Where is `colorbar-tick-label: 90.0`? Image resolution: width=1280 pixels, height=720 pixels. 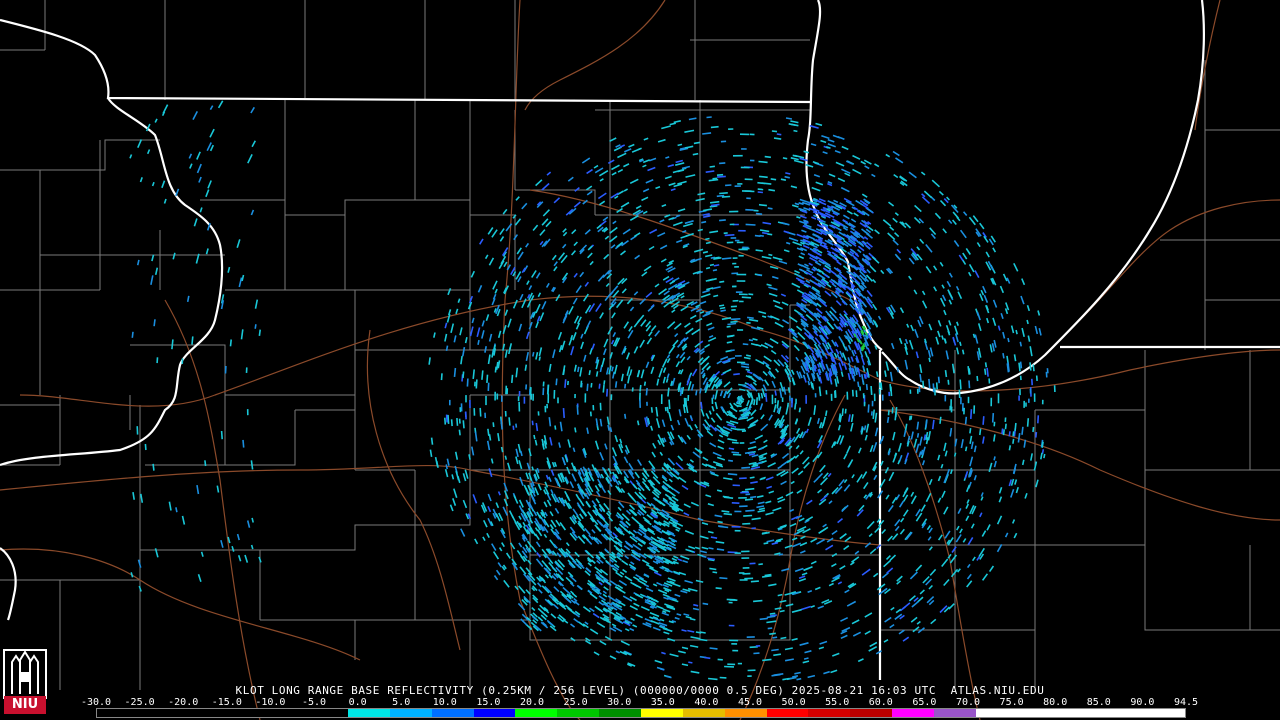 colorbar-tick-label: 90.0 is located at coordinates (1142, 702).